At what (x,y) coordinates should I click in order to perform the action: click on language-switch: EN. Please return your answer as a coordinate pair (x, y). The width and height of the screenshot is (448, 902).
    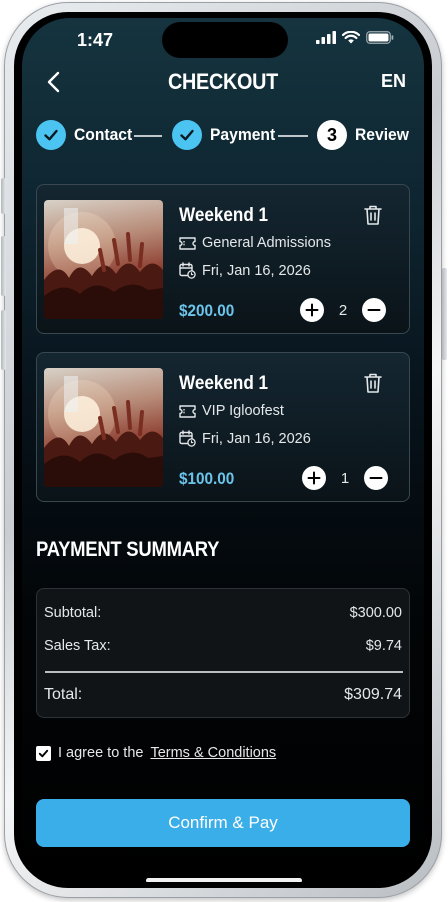
    Looking at the image, I should click on (393, 81).